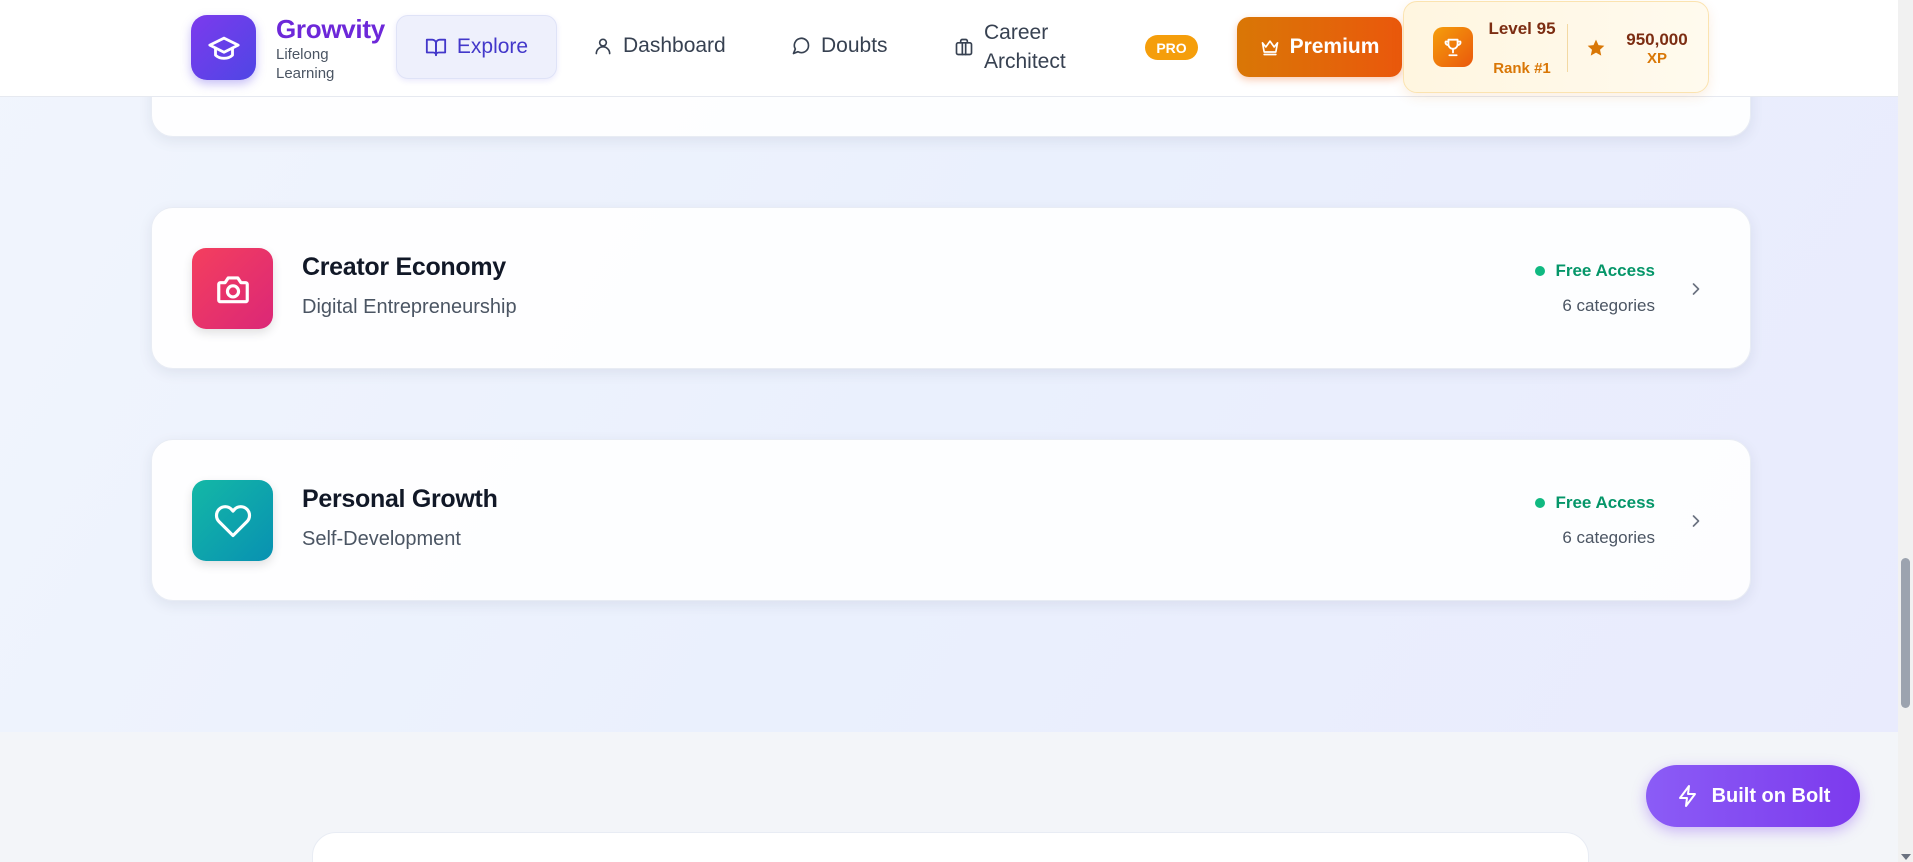  I want to click on message-circle-icon, so click(801, 46).